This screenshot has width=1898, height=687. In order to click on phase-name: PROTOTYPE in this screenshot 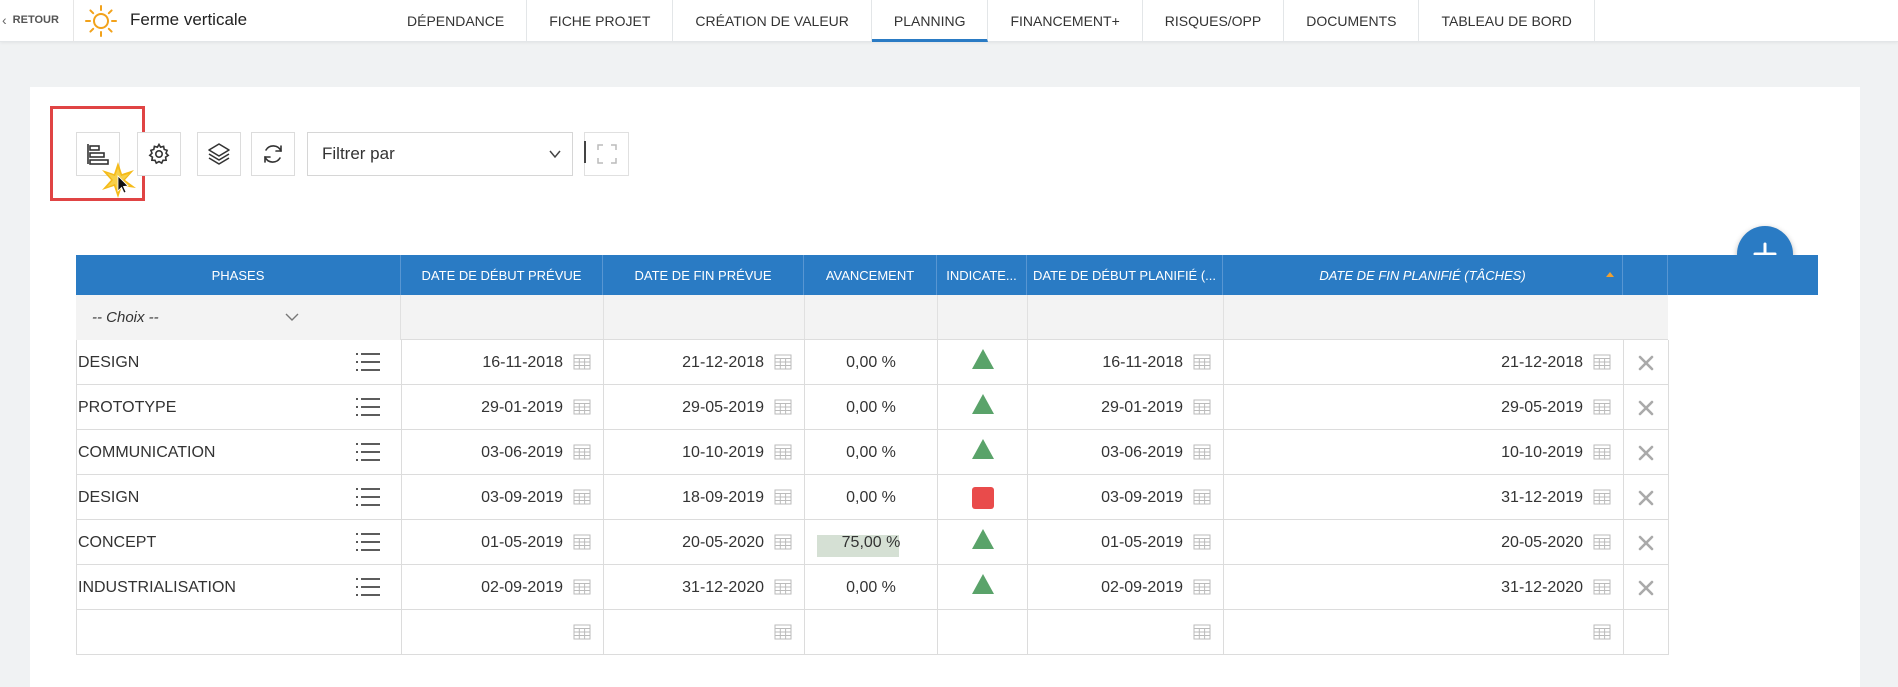, I will do `click(127, 408)`.